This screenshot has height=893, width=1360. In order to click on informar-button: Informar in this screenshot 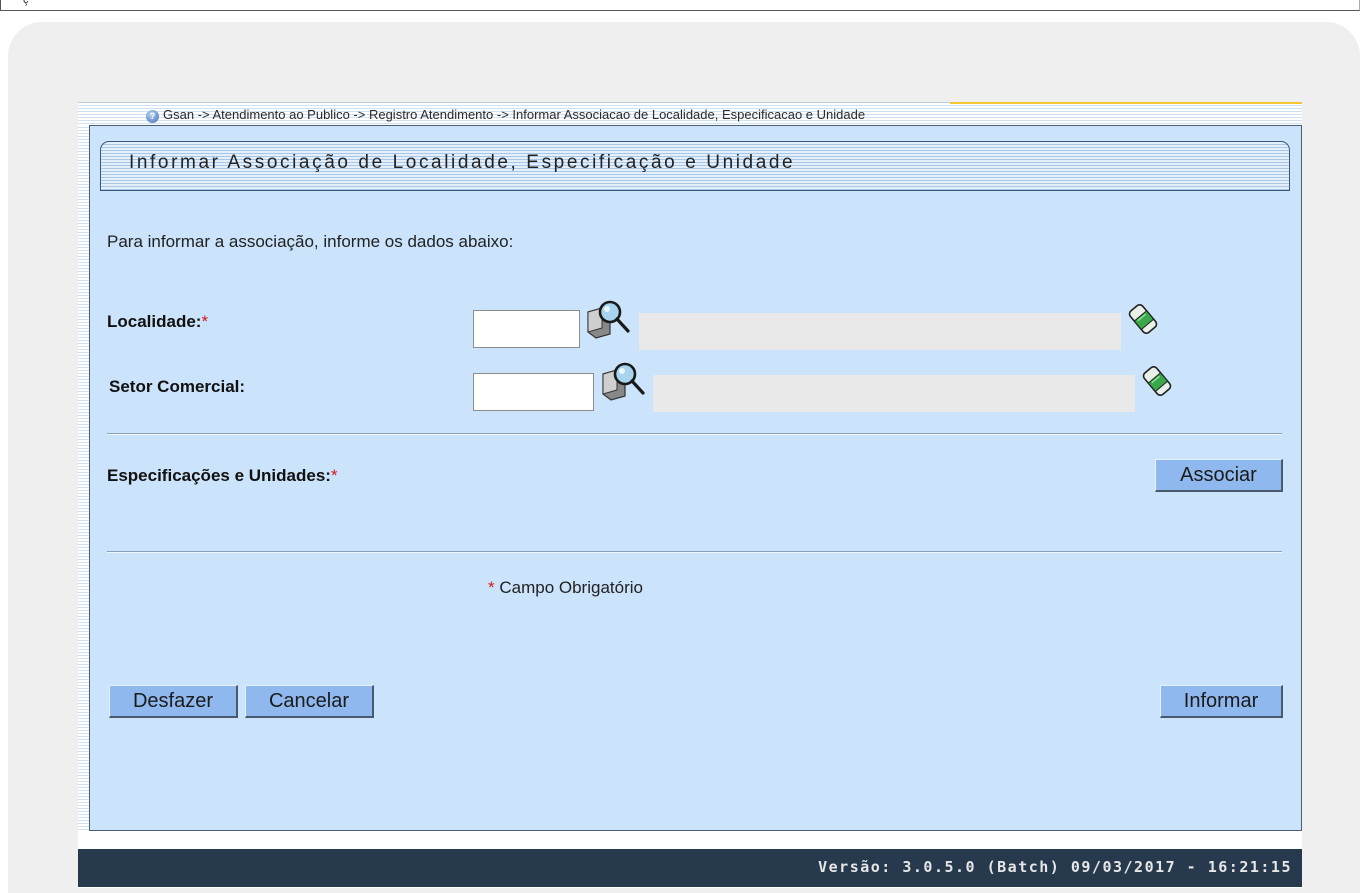, I will do `click(1221, 701)`.